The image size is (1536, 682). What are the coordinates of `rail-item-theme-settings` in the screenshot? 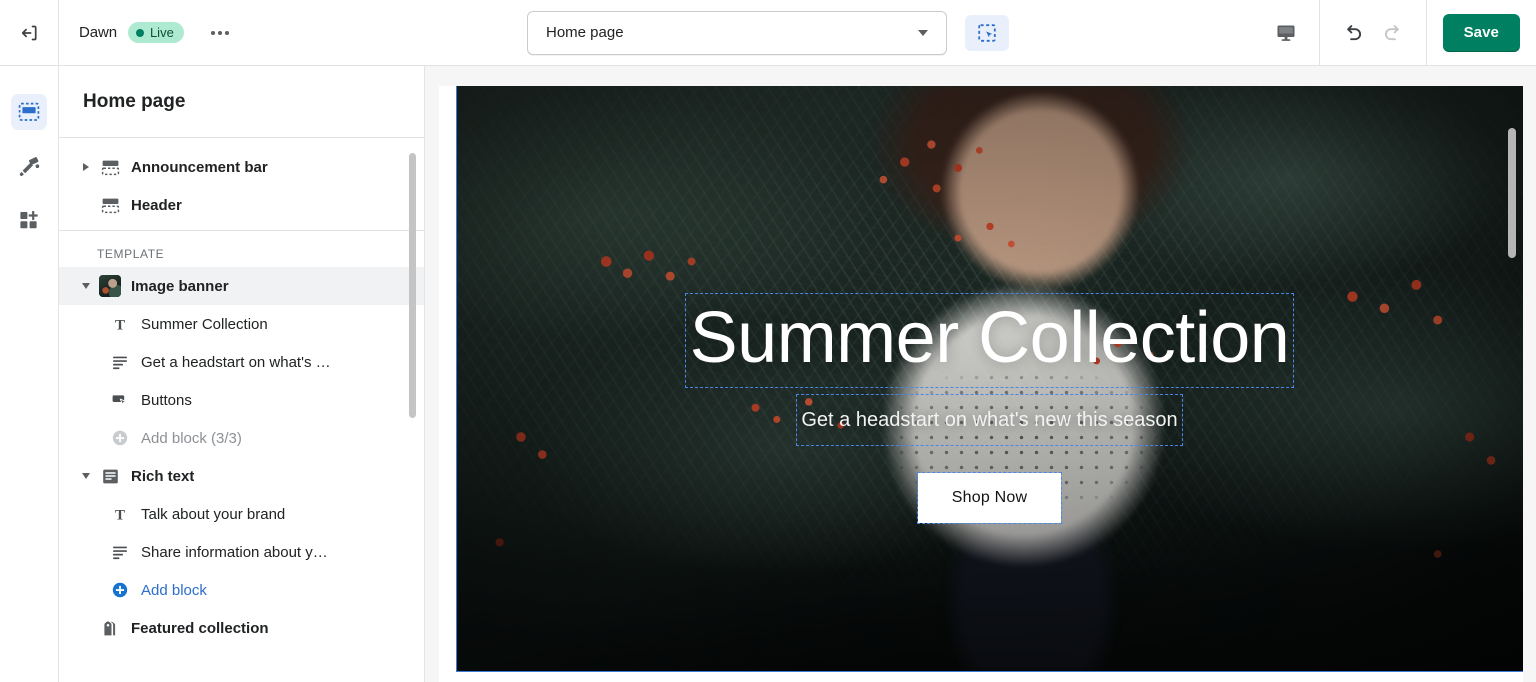 It's located at (29, 166).